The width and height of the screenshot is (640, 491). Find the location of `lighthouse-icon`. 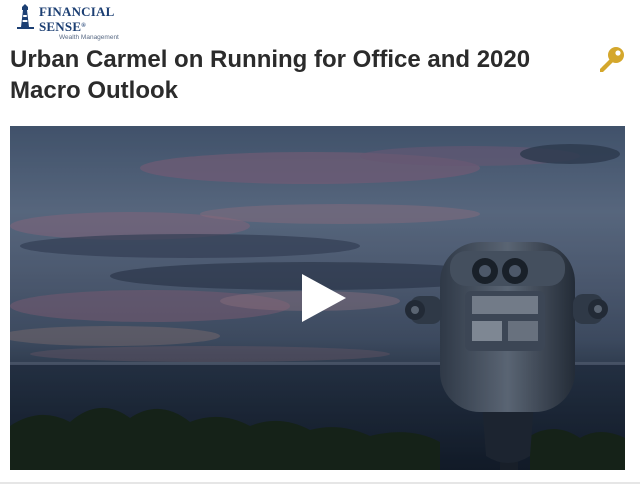

lighthouse-icon is located at coordinates (25, 17).